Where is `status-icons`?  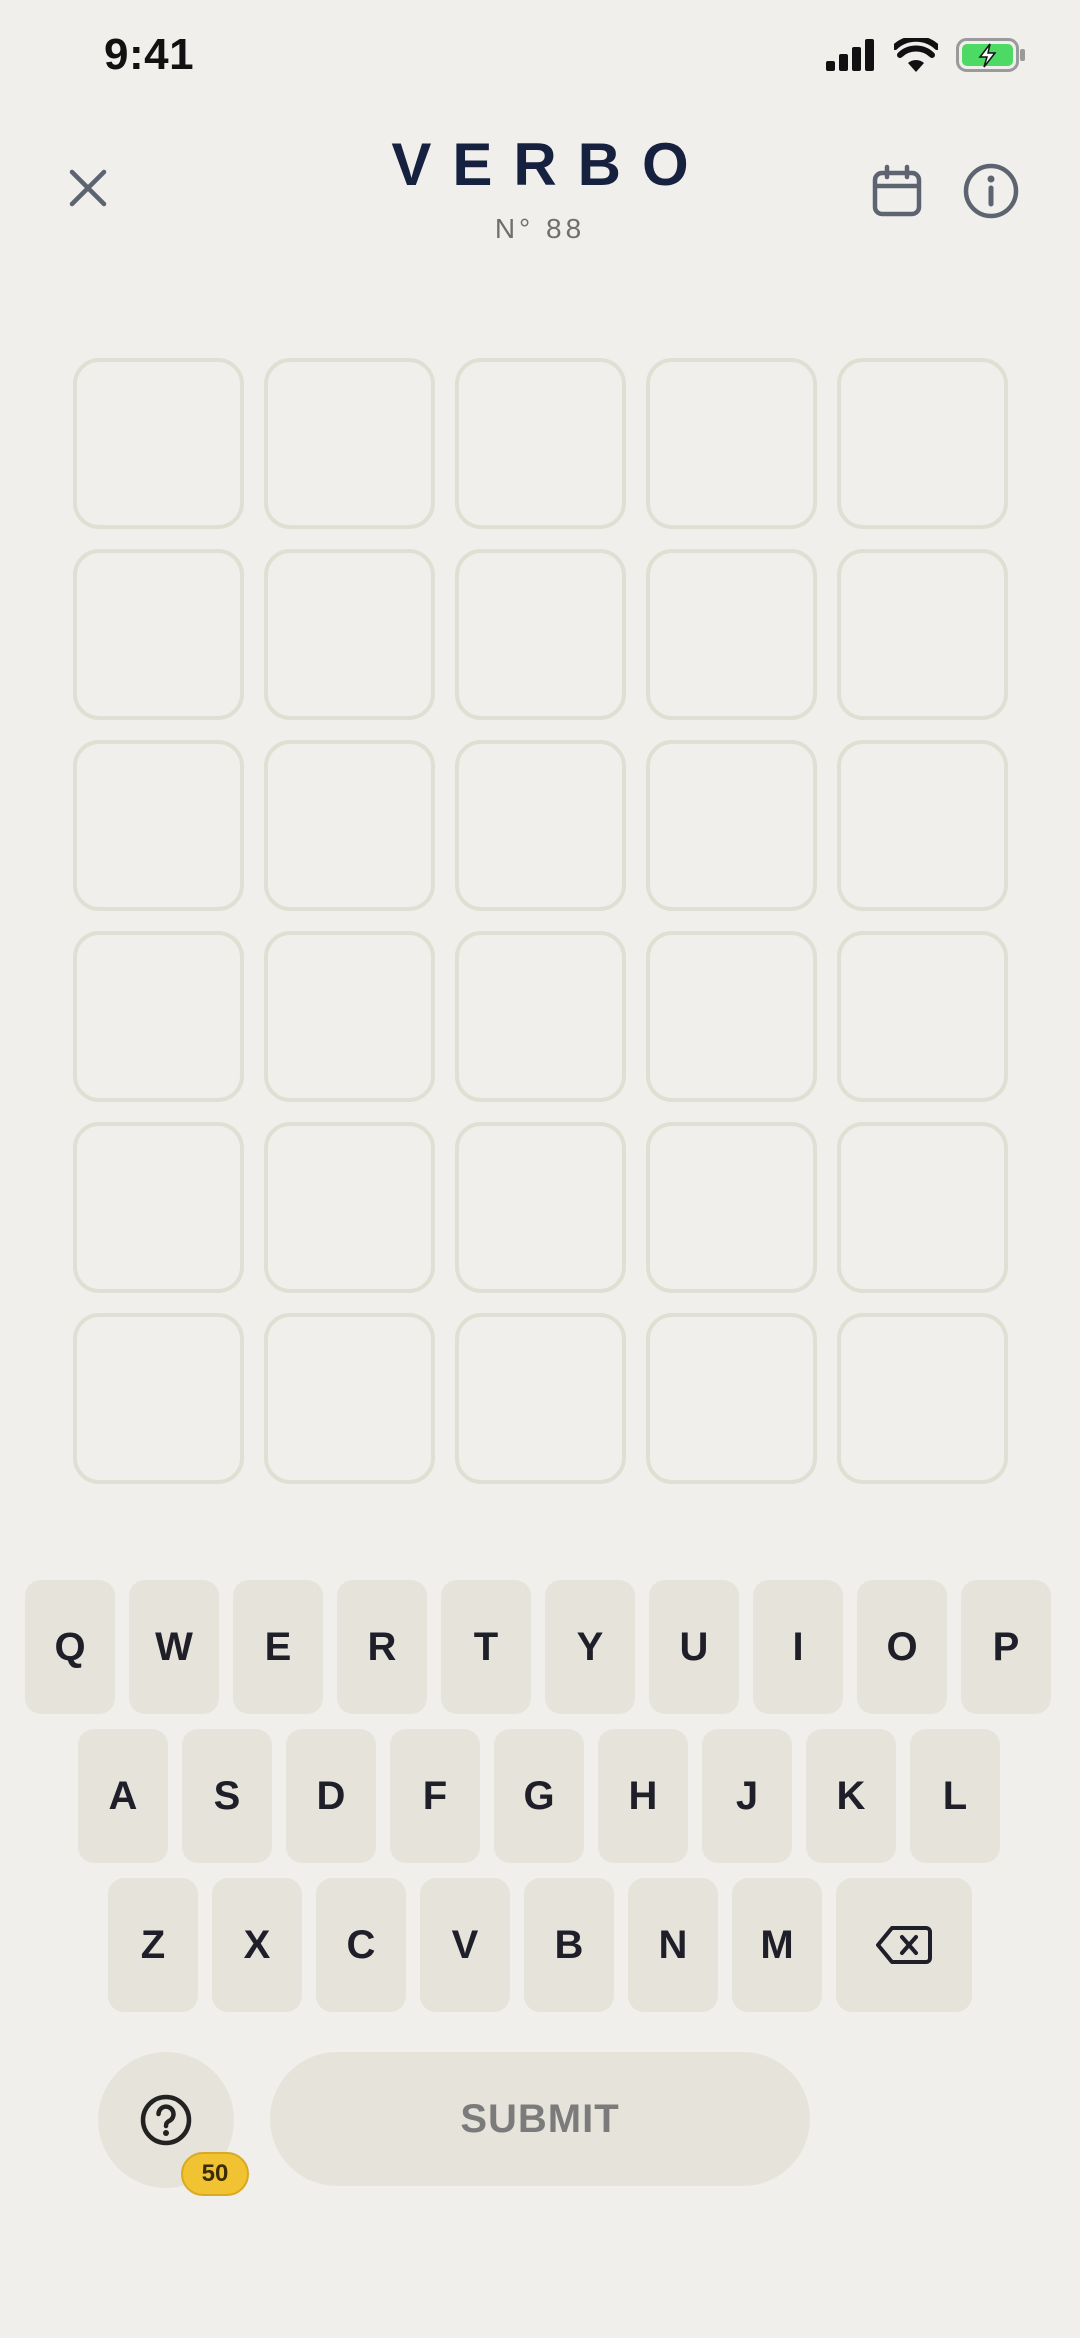
status-icons is located at coordinates (926, 53).